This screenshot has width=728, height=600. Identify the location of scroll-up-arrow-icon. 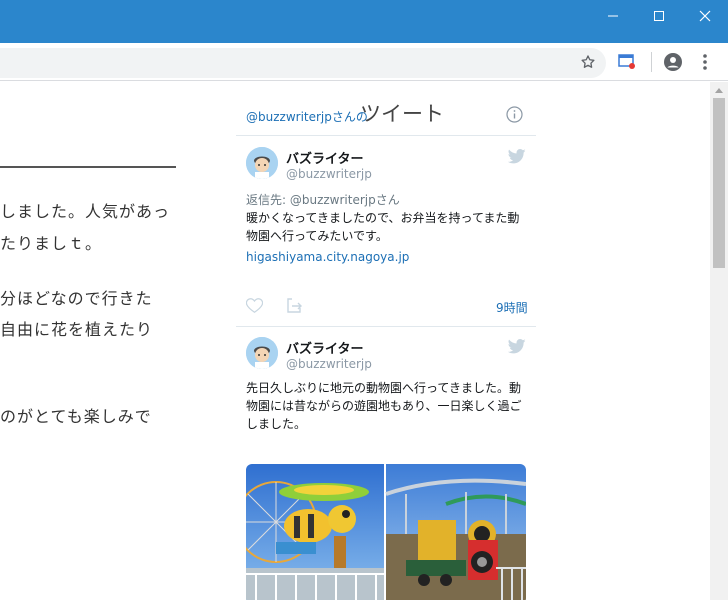
(719, 90).